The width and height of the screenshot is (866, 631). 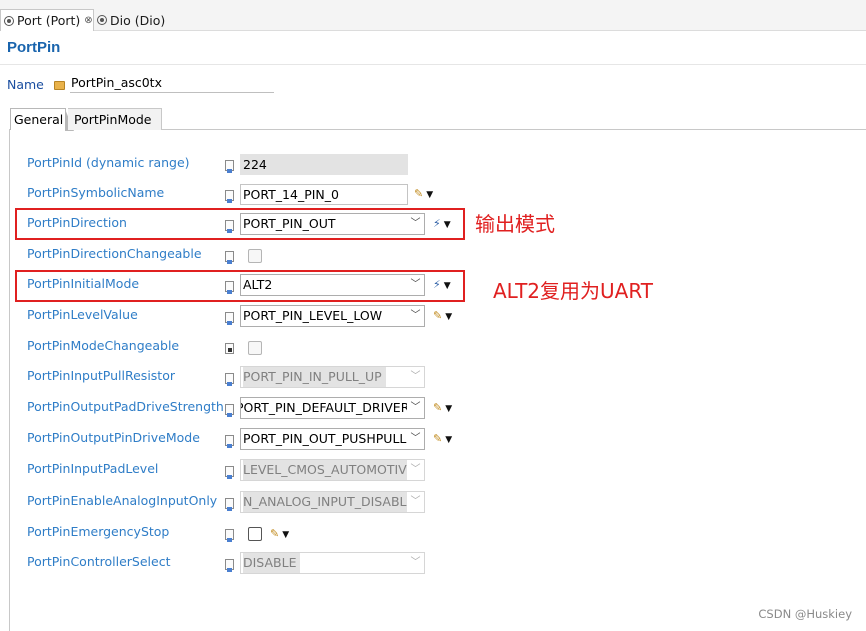 I want to click on portpinid-field: 224, so click(x=324, y=164).